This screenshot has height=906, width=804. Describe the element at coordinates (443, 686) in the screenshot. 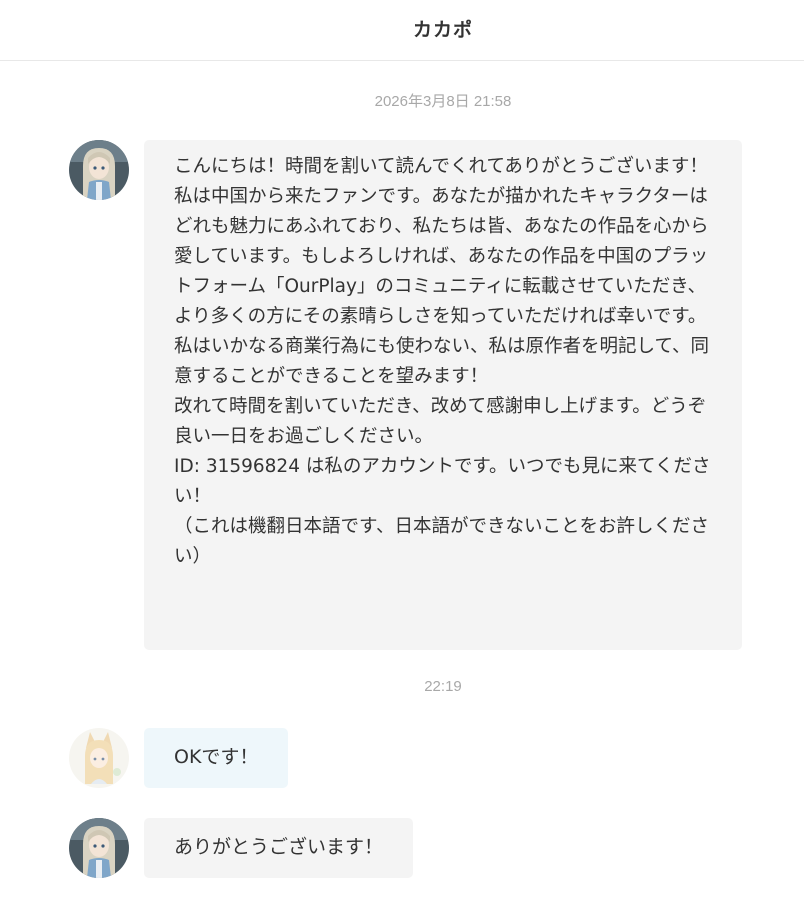

I see `message-timestamp: 22:19` at that location.